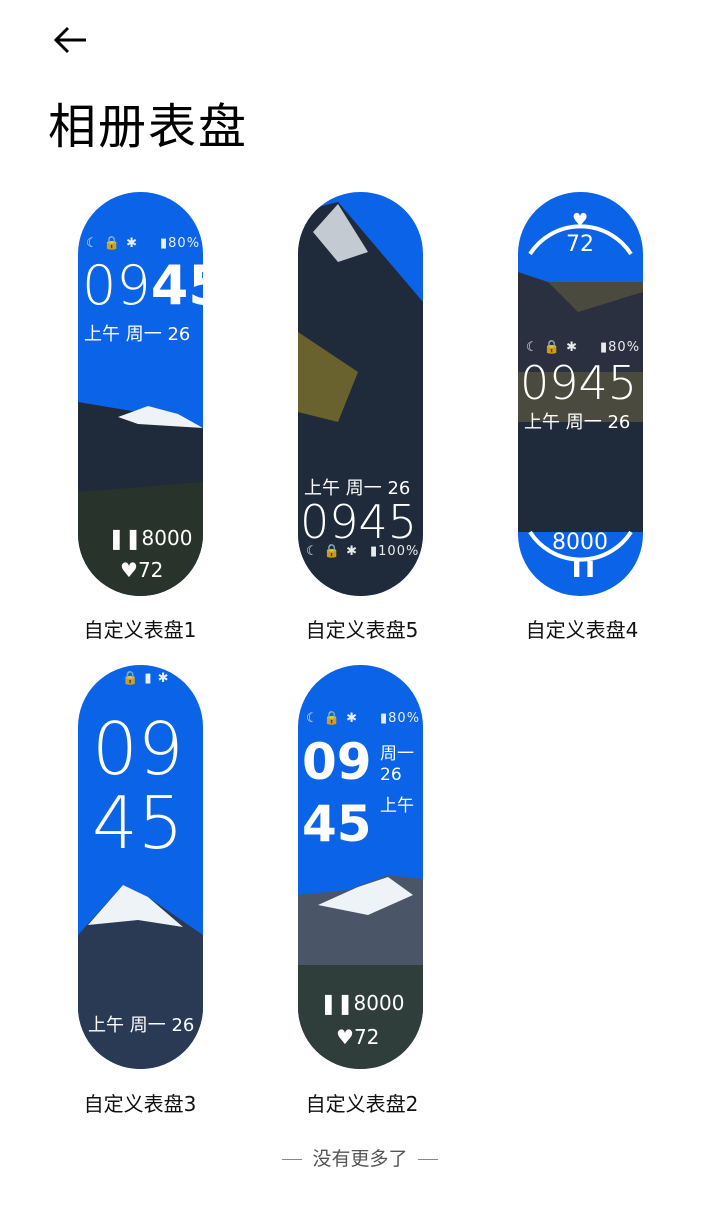 The image size is (720, 1217). Describe the element at coordinates (140, 867) in the screenshot. I see `watch-face-card-3: 🔒 ▮ ✱ 09 45 上午 周一 26` at that location.